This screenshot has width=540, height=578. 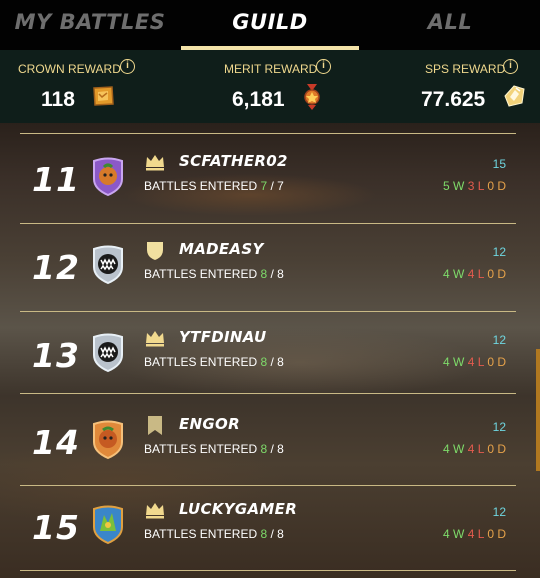 I want to click on crown-token-icon, so click(x=103, y=98).